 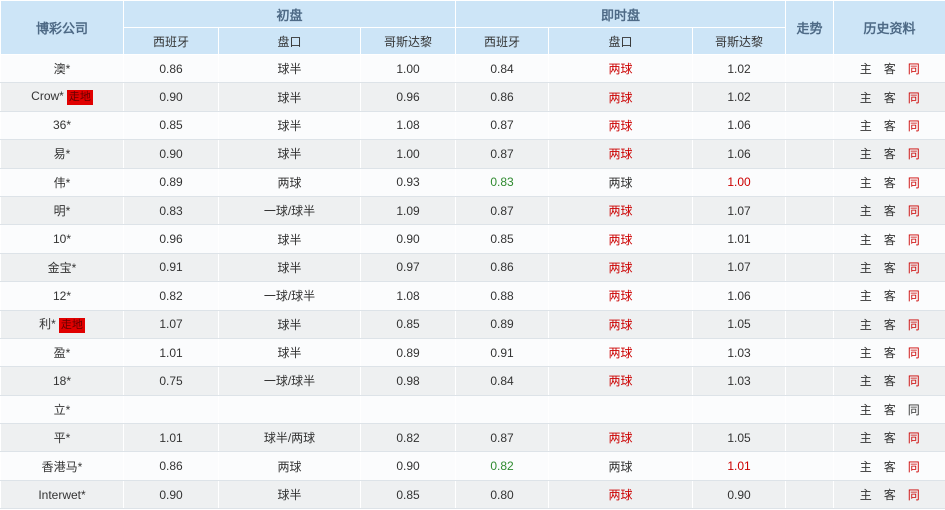 What do you see at coordinates (171, 182) in the screenshot?
I see `initial-home: 0.89` at bounding box center [171, 182].